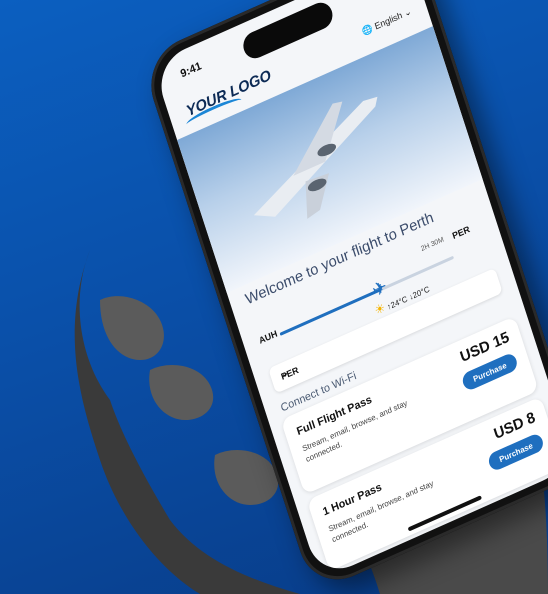 The image size is (548, 594). I want to click on origin-code: AUH, so click(268, 337).